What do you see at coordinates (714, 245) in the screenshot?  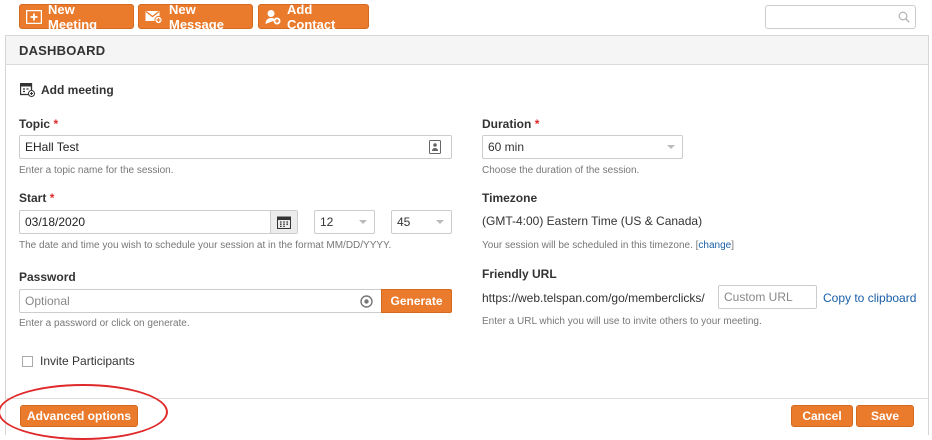 I see `change-timezone-link: change` at bounding box center [714, 245].